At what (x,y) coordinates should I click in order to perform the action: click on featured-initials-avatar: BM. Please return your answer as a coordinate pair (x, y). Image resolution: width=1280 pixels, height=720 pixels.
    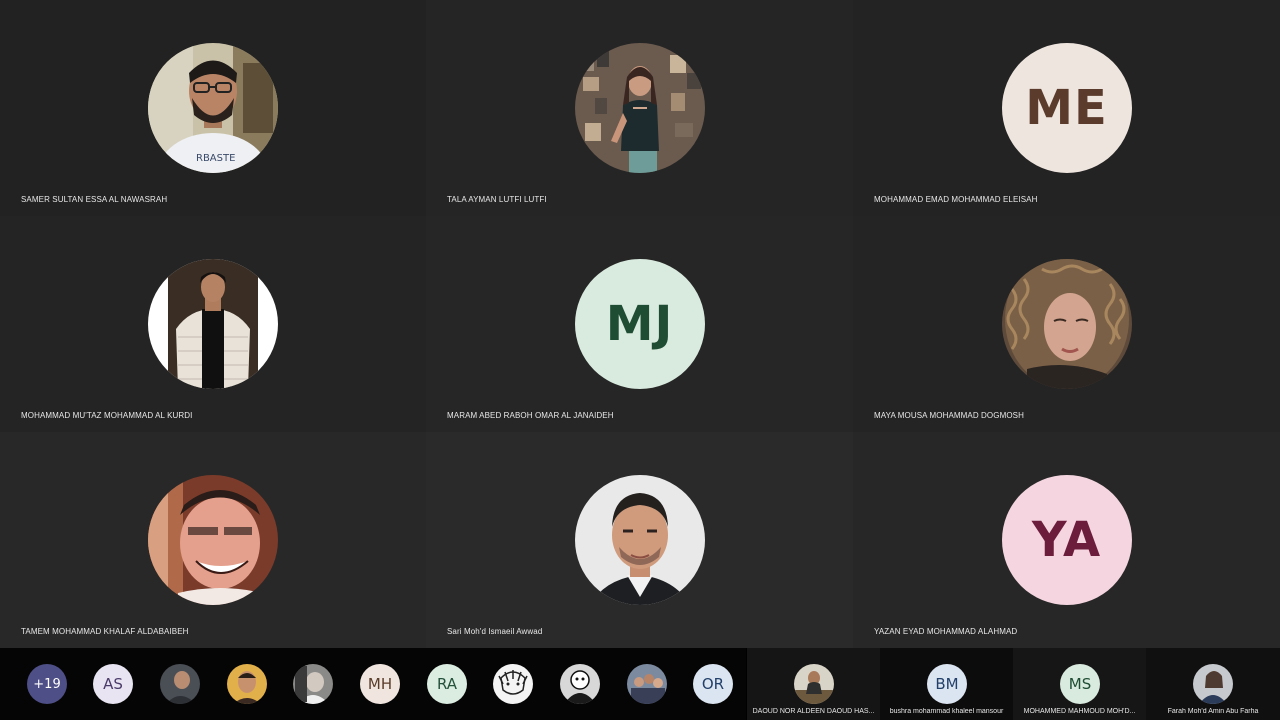
    Looking at the image, I should click on (947, 684).